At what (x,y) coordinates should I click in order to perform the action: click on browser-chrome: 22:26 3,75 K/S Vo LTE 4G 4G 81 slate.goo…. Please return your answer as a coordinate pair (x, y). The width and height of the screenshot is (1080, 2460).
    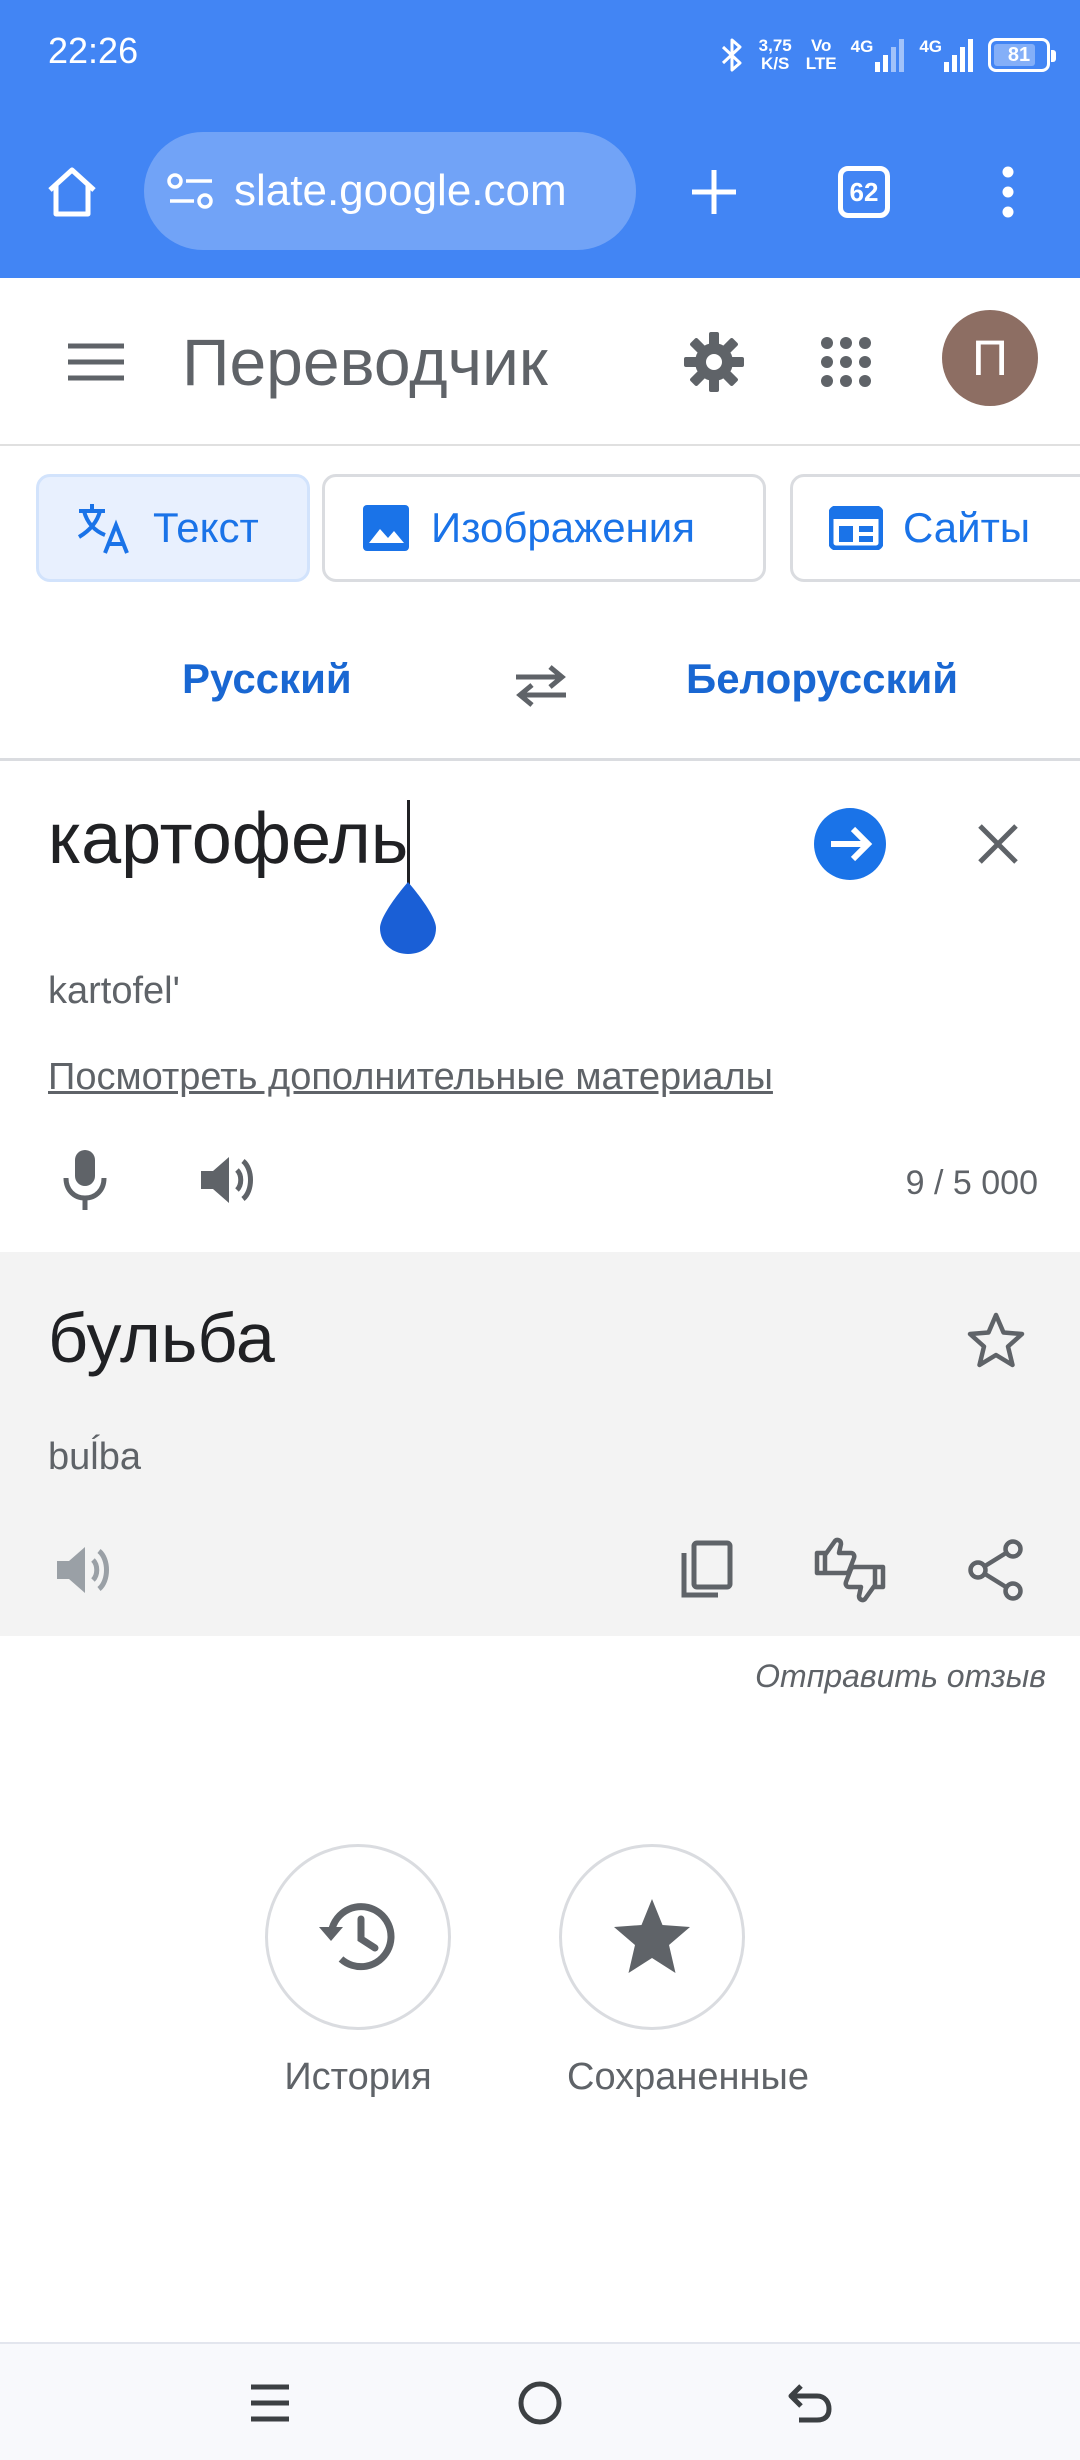
    Looking at the image, I should click on (540, 139).